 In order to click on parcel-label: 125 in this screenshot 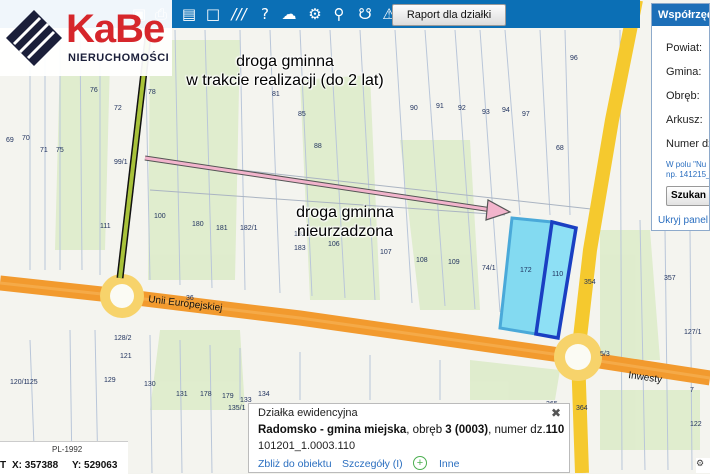, I will do `click(32, 382)`.